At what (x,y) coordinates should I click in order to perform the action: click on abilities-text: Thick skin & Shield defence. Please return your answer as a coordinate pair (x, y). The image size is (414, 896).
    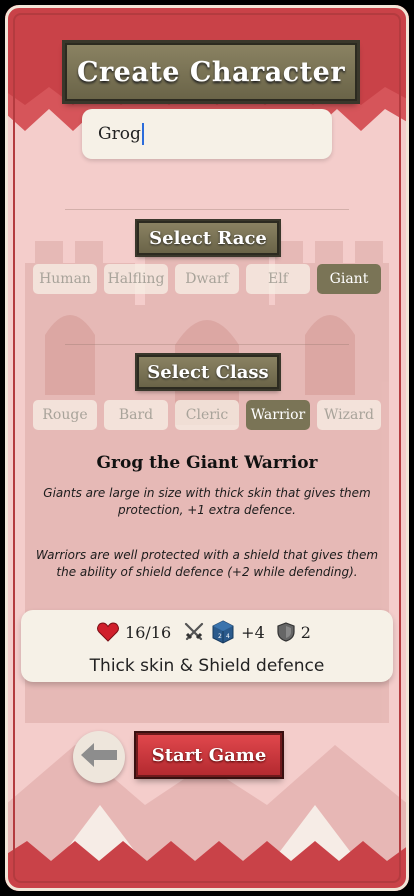
    Looking at the image, I should click on (207, 666).